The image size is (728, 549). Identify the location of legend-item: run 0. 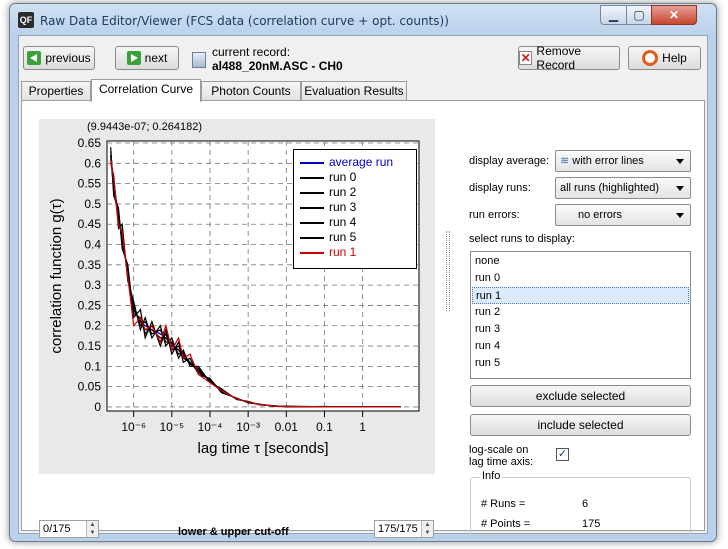
(356, 177).